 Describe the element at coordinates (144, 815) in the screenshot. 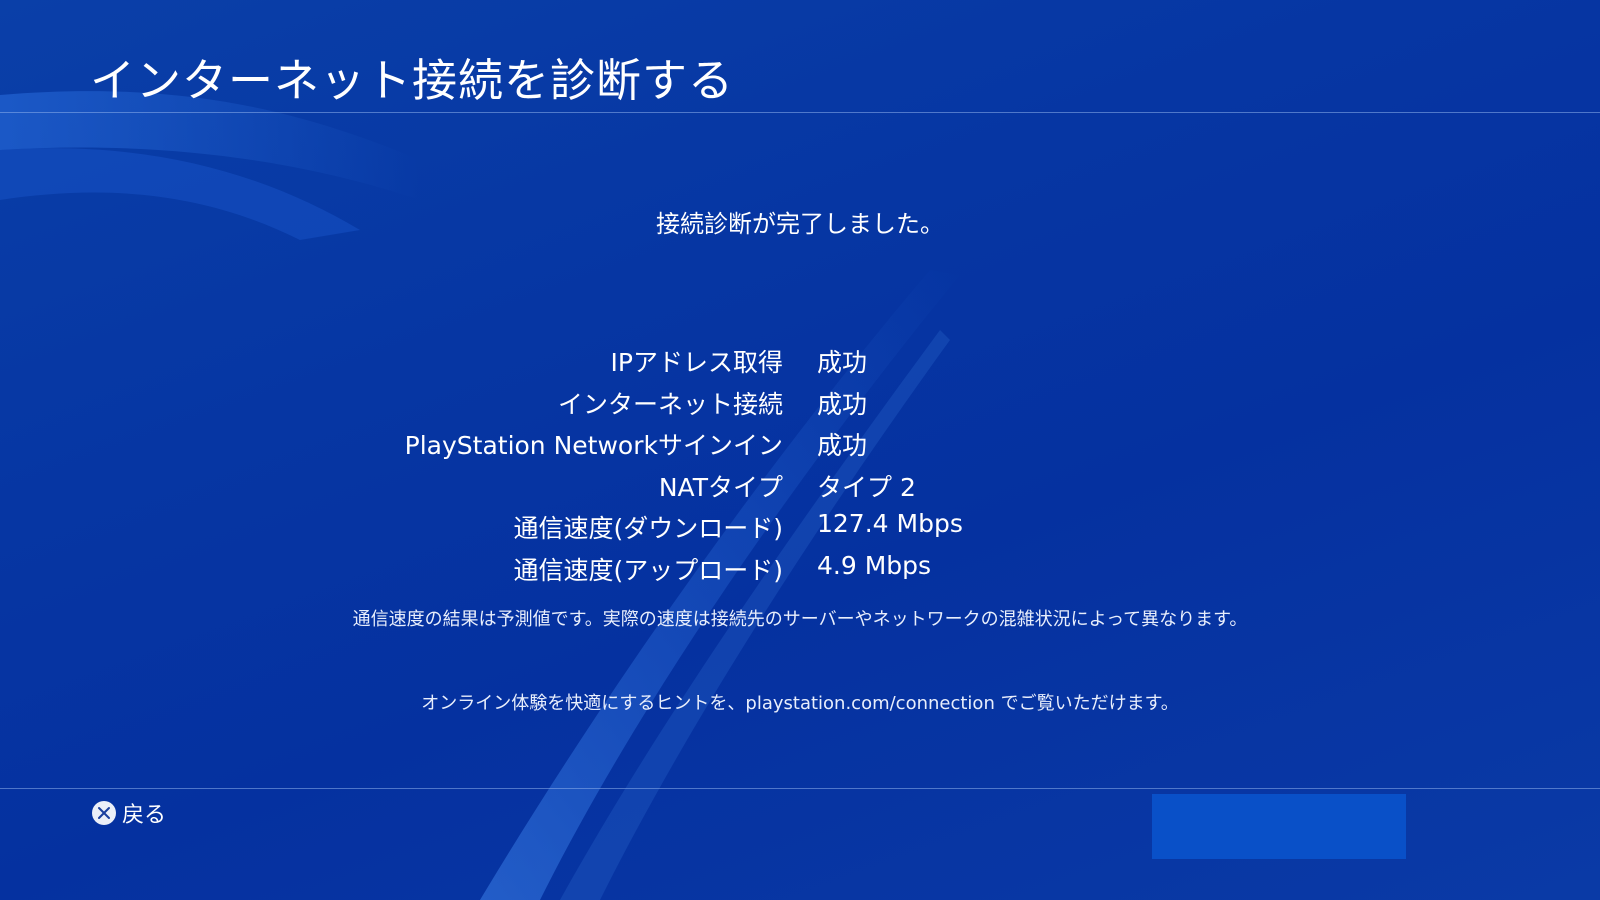

I see `back-label: 戻る` at that location.